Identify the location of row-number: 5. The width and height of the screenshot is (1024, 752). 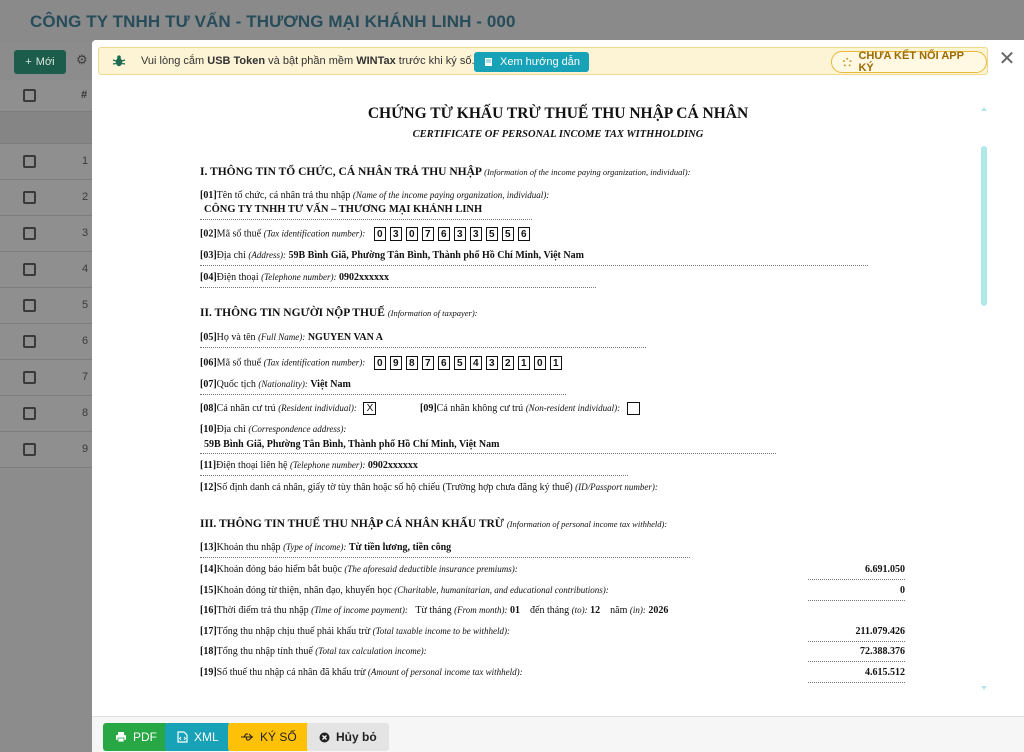
(85, 305).